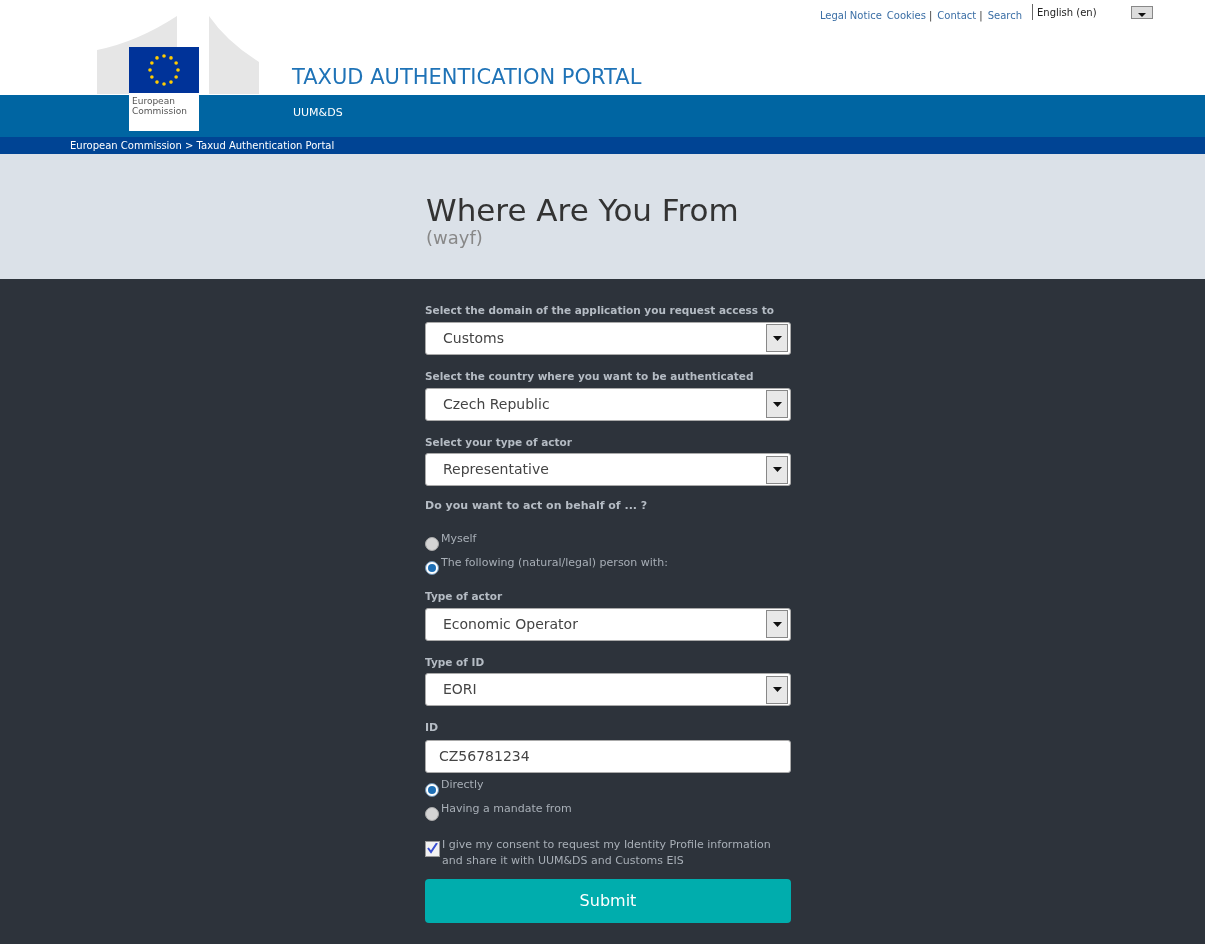 Image resolution: width=1205 pixels, height=944 pixels. Describe the element at coordinates (906, 15) in the screenshot. I see `header-link: Cookies` at that location.